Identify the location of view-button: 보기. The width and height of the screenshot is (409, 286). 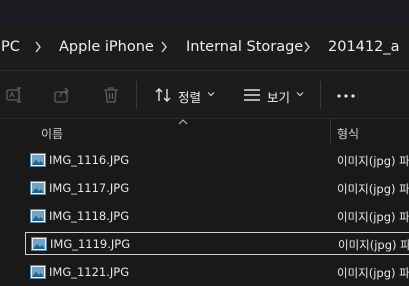
(275, 95).